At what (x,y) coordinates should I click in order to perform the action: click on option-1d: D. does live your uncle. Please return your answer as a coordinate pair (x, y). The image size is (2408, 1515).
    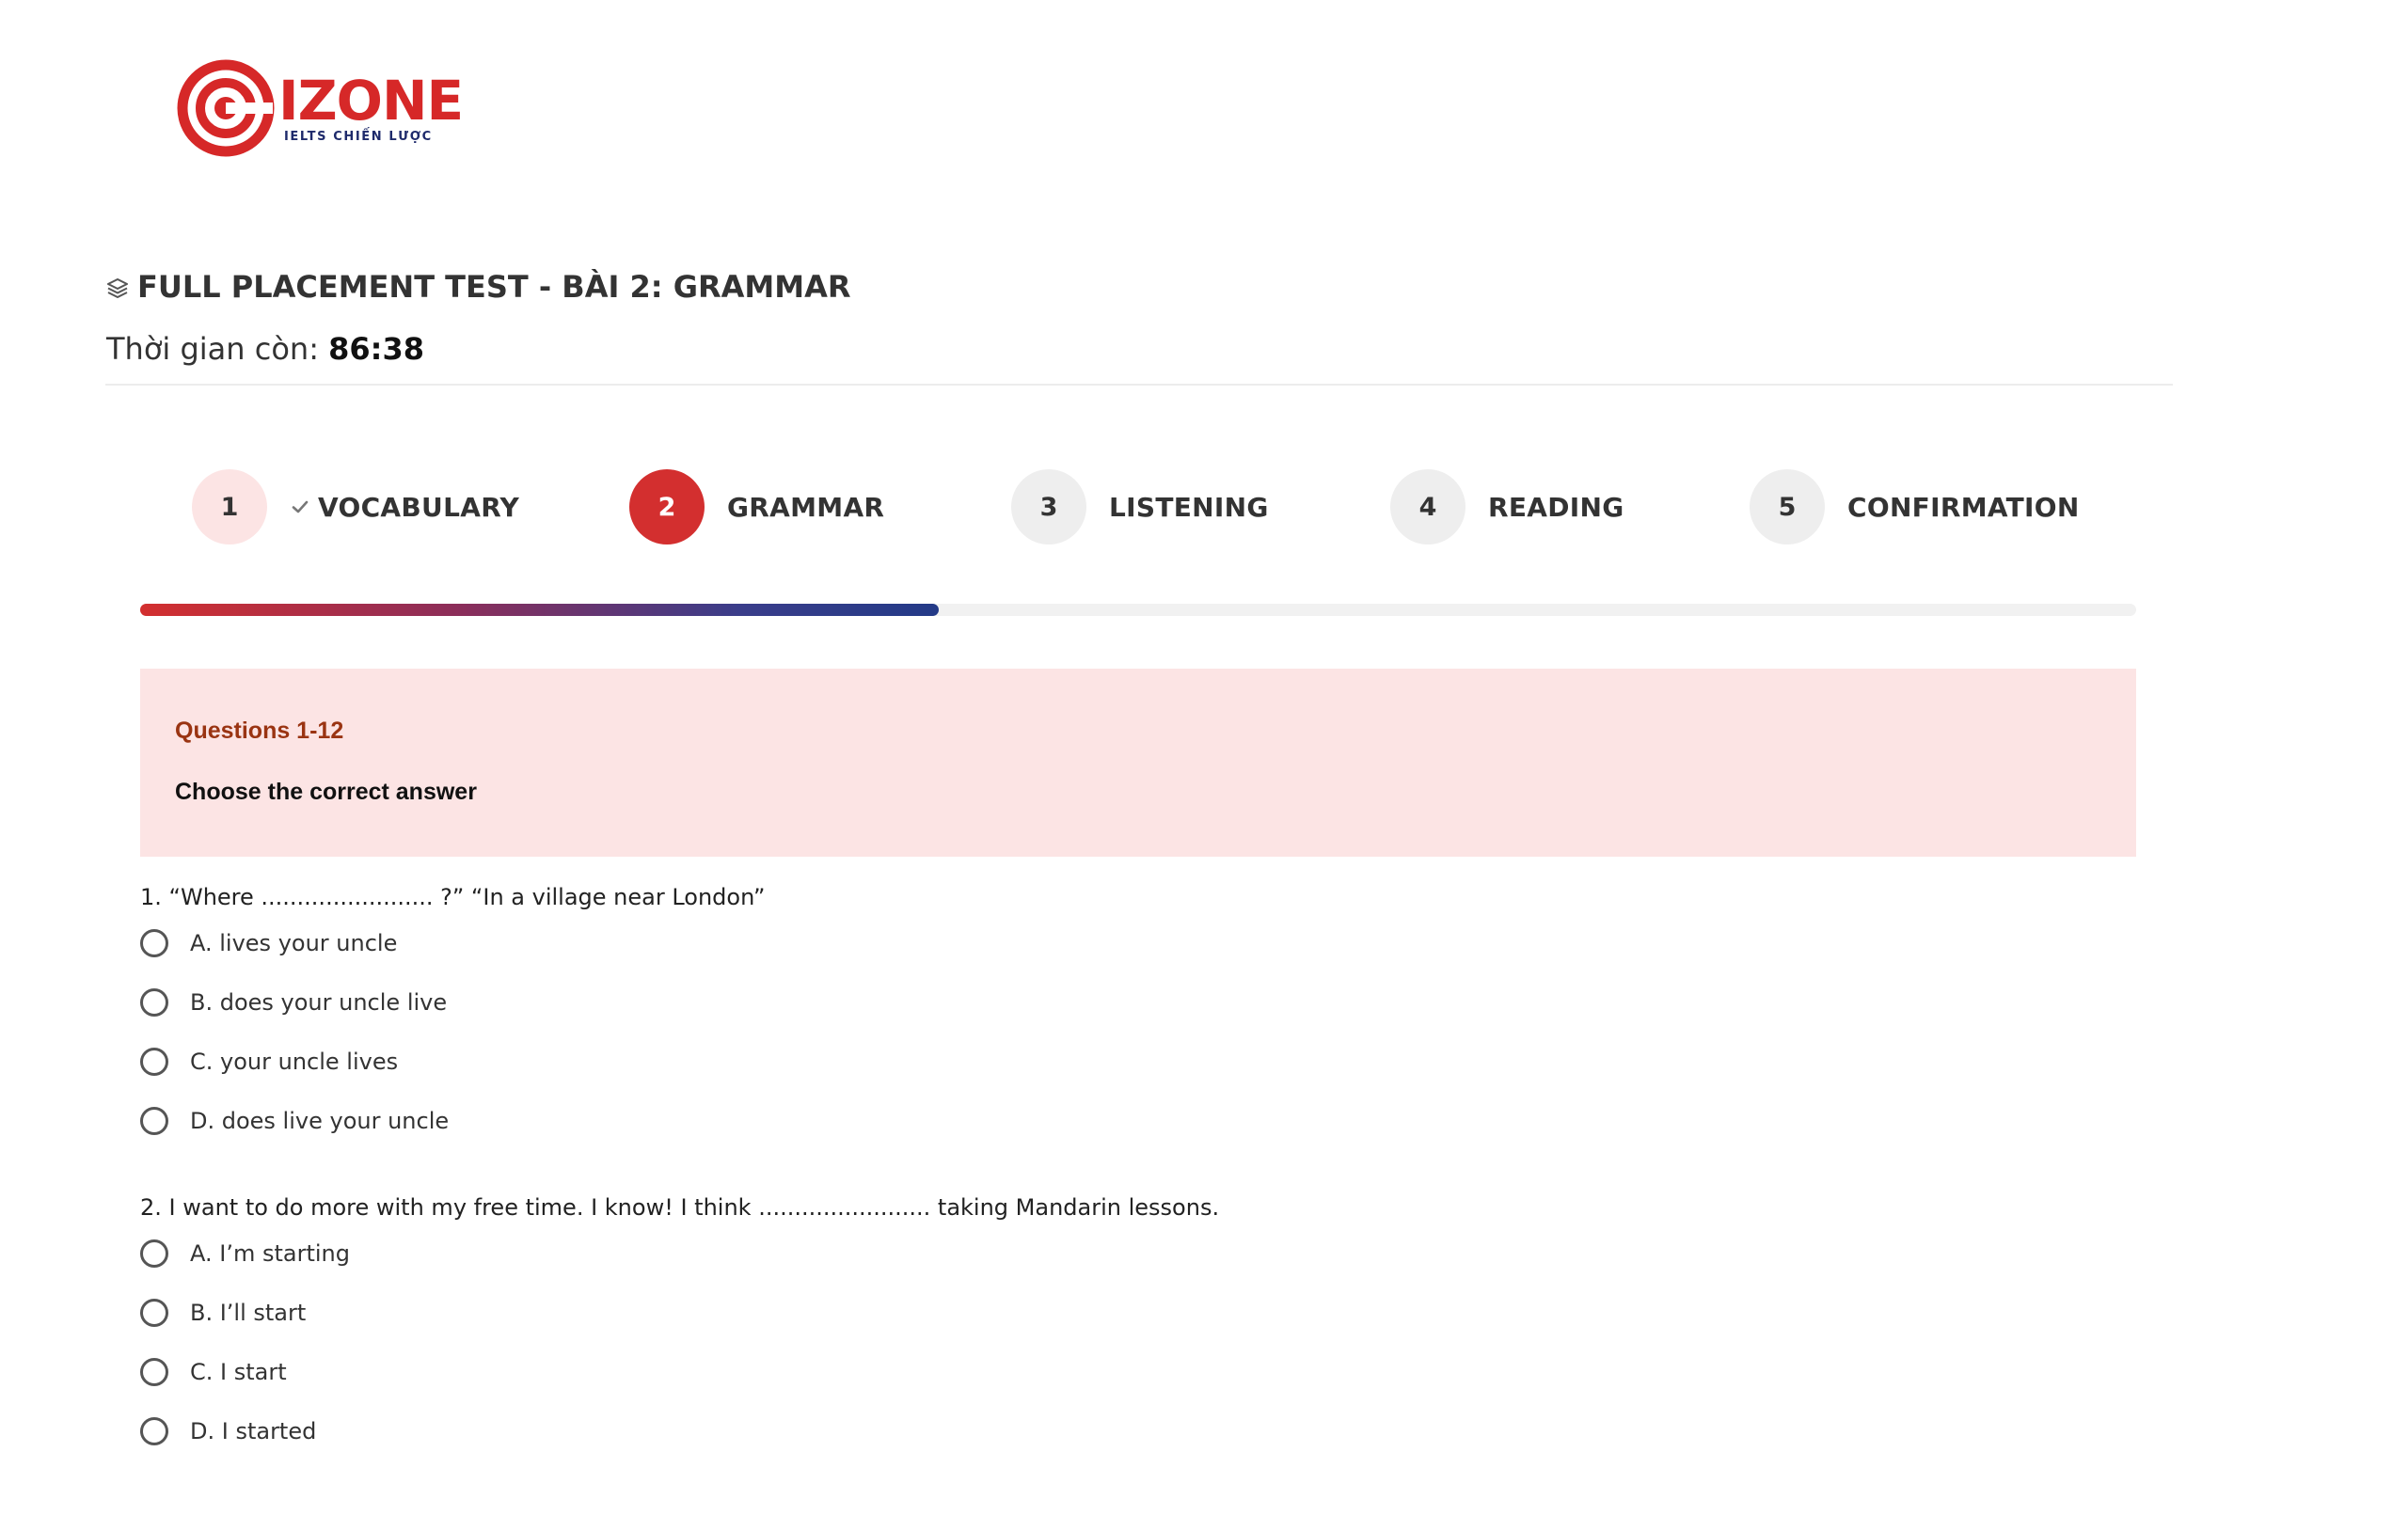
    Looking at the image, I should click on (1138, 1120).